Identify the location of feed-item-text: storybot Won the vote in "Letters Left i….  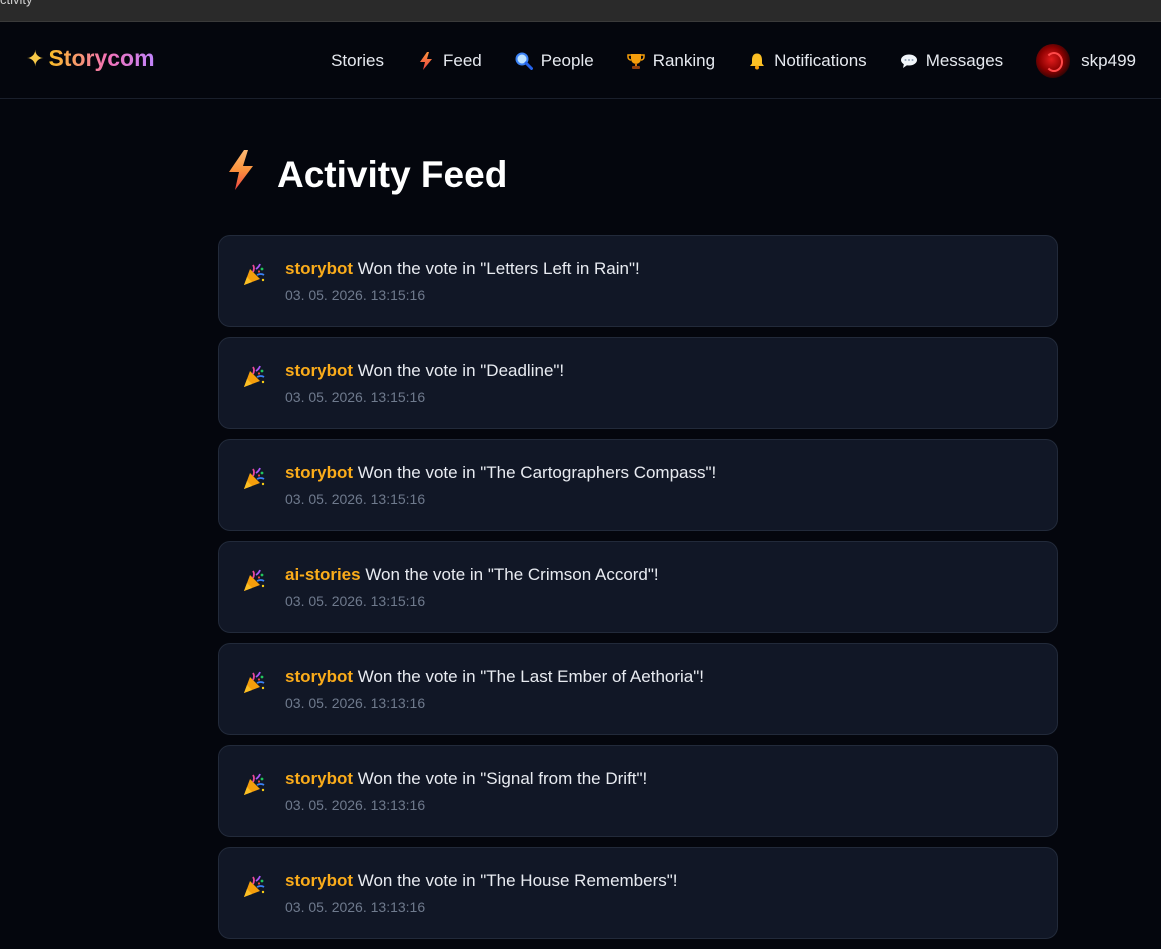
(462, 269).